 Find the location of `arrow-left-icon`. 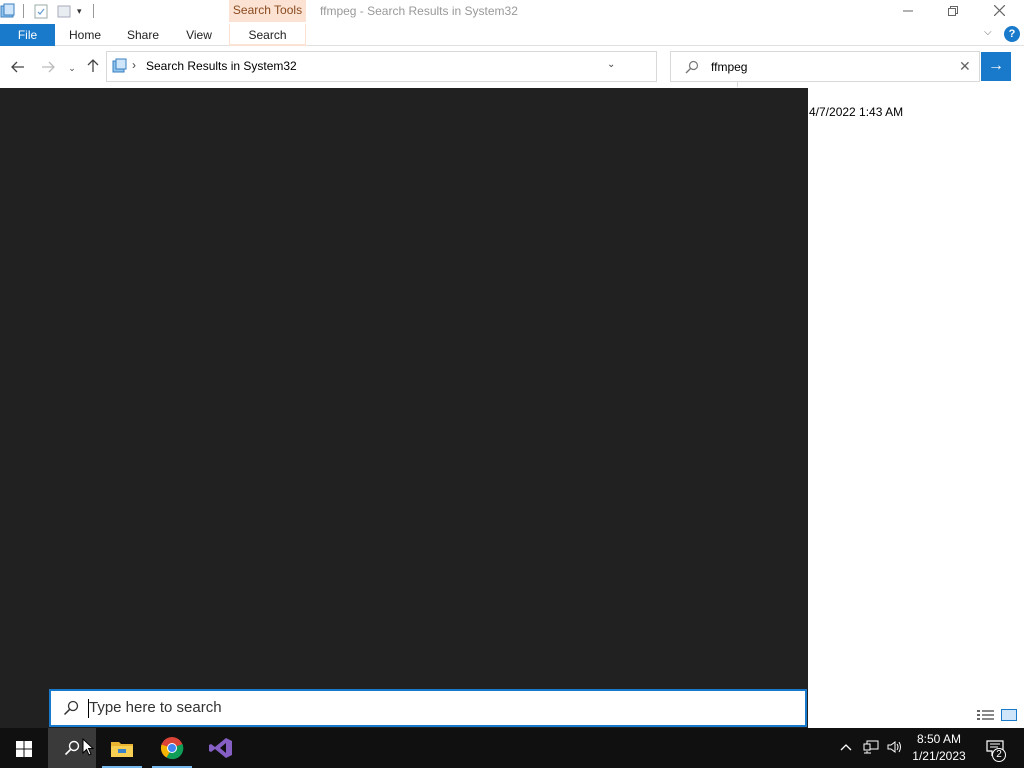

arrow-left-icon is located at coordinates (17, 67).